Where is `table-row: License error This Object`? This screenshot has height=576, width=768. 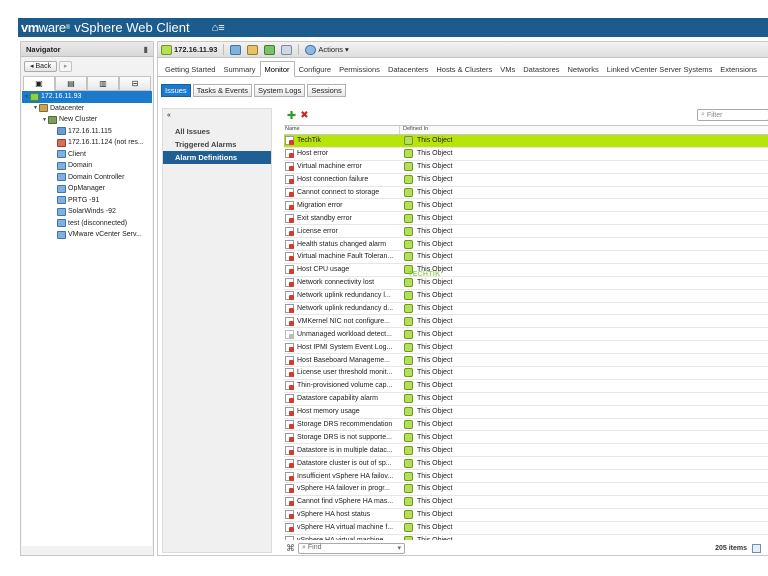
table-row: License error This Object is located at coordinates (526, 232).